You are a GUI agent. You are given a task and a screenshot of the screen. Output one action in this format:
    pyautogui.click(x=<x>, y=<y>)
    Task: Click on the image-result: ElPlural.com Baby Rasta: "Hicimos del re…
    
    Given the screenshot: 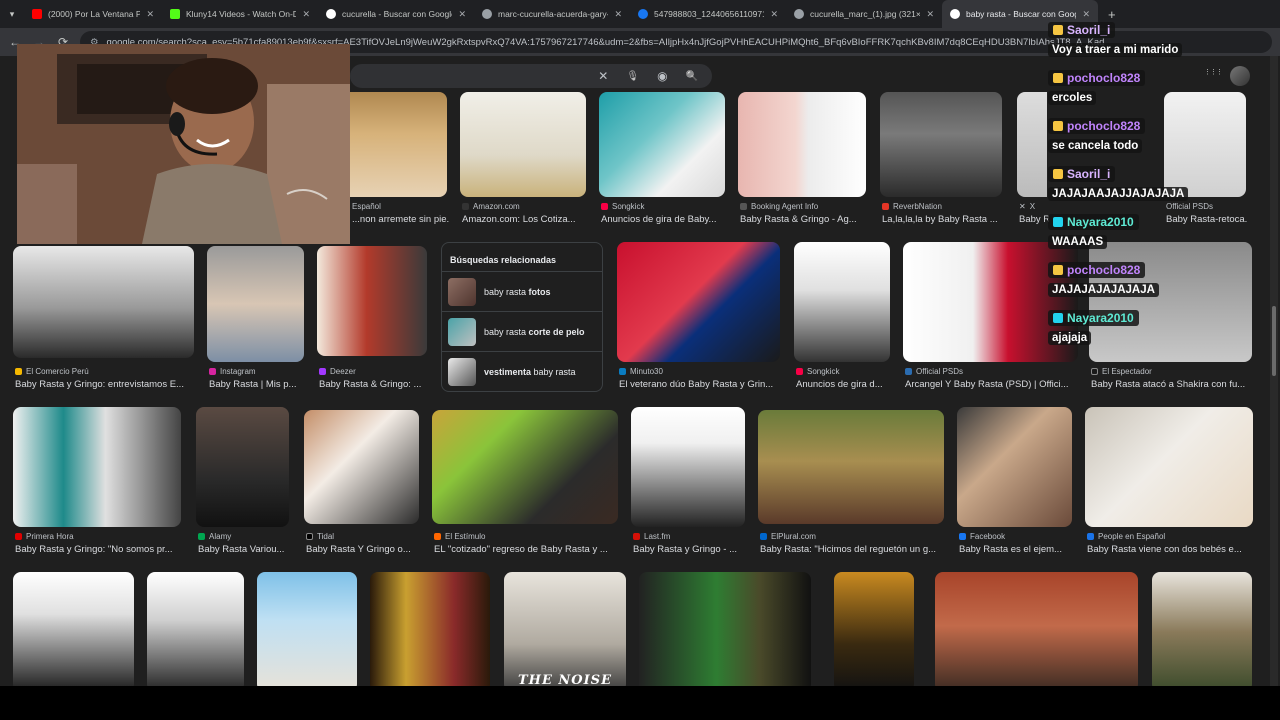 What is the action you would take?
    pyautogui.click(x=851, y=482)
    